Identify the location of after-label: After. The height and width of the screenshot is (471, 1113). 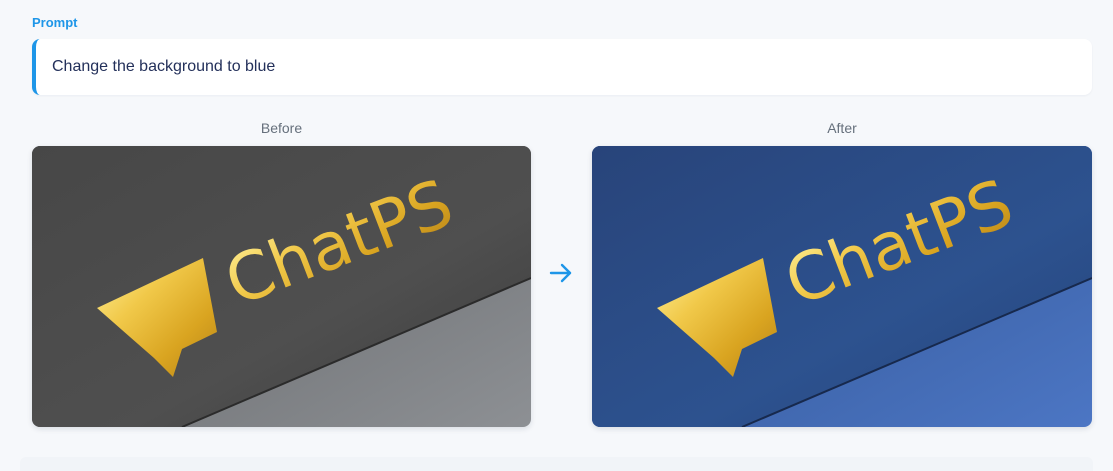
(842, 128).